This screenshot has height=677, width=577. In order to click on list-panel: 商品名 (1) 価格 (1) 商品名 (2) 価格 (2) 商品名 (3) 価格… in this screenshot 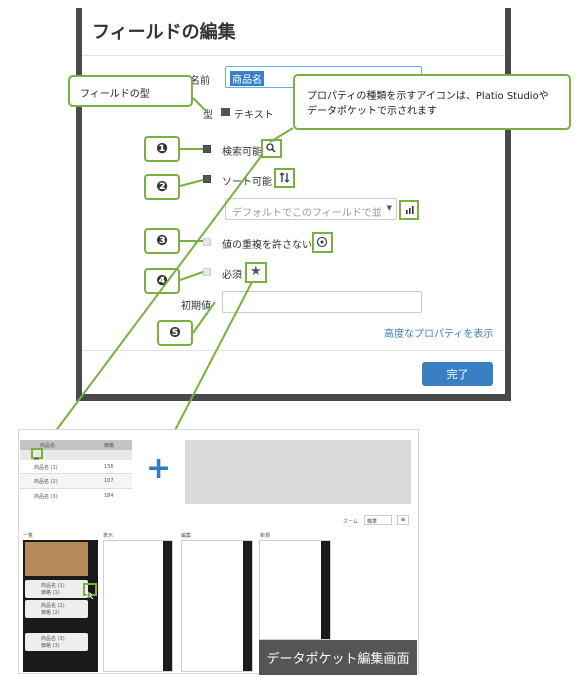, I will do `click(60, 606)`.